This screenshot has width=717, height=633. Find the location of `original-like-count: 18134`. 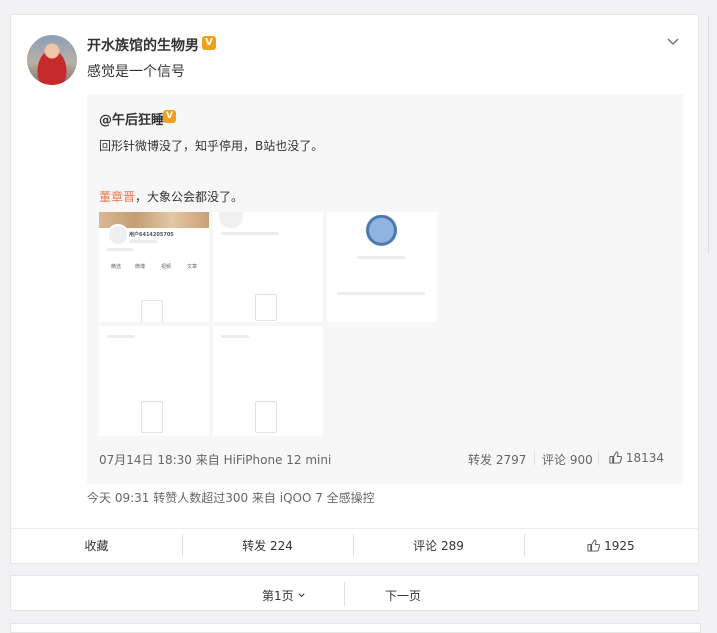

original-like-count: 18134 is located at coordinates (645, 458).